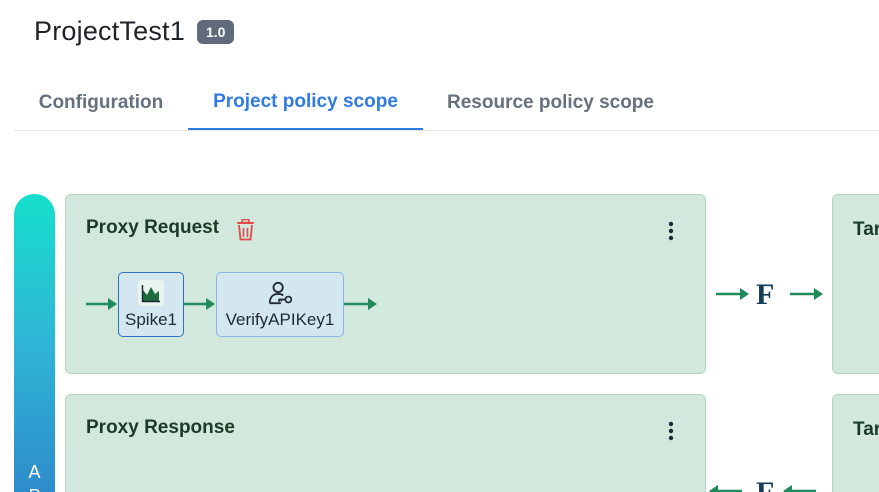  What do you see at coordinates (866, 229) in the screenshot?
I see `target-request-title: Target` at bounding box center [866, 229].